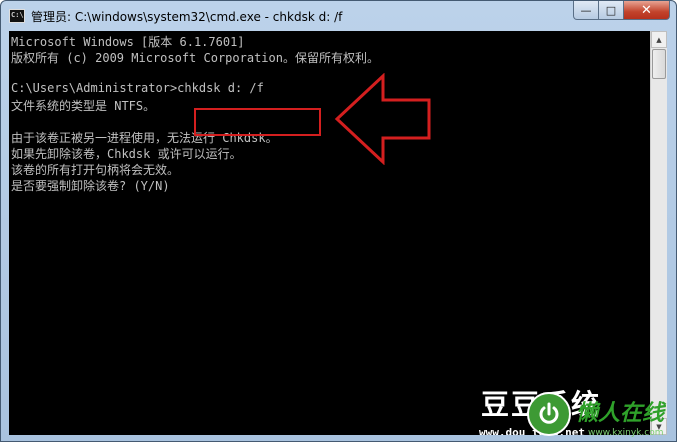 Image resolution: width=677 pixels, height=442 pixels. What do you see at coordinates (90, 186) in the screenshot?
I see `console-line-prompt: 是否要强制卸除该卷? (Y/N)` at bounding box center [90, 186].